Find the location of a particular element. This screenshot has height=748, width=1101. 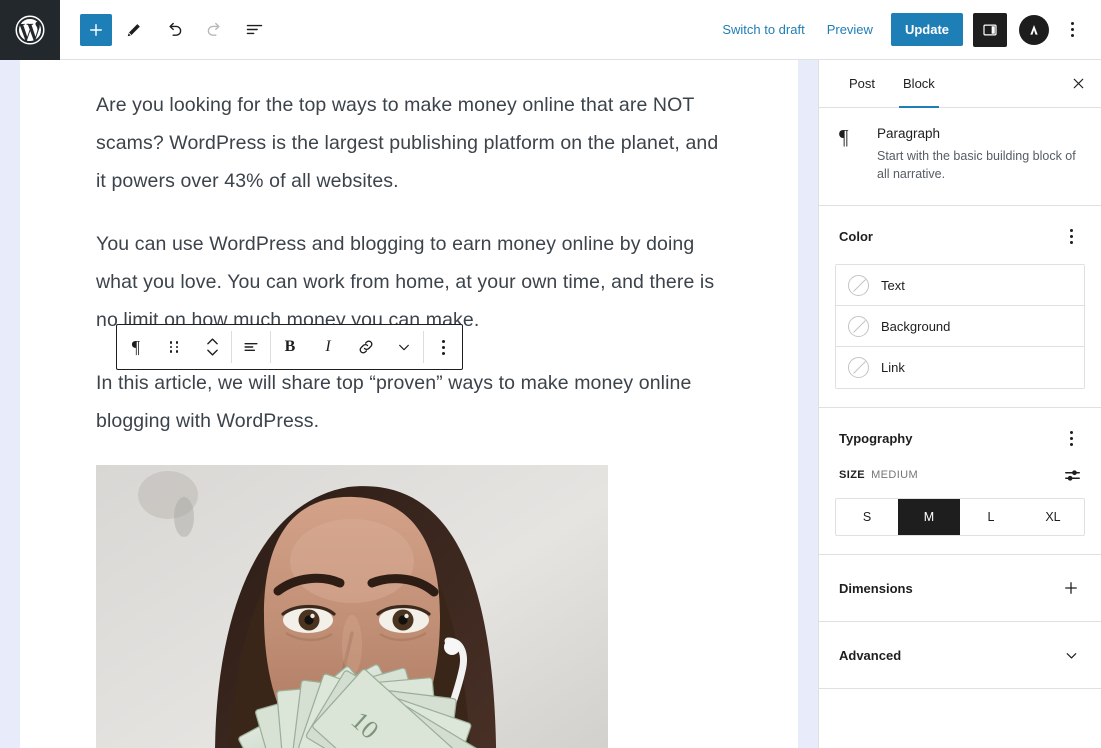

sidebar-tabs: Post Block is located at coordinates (960, 84).